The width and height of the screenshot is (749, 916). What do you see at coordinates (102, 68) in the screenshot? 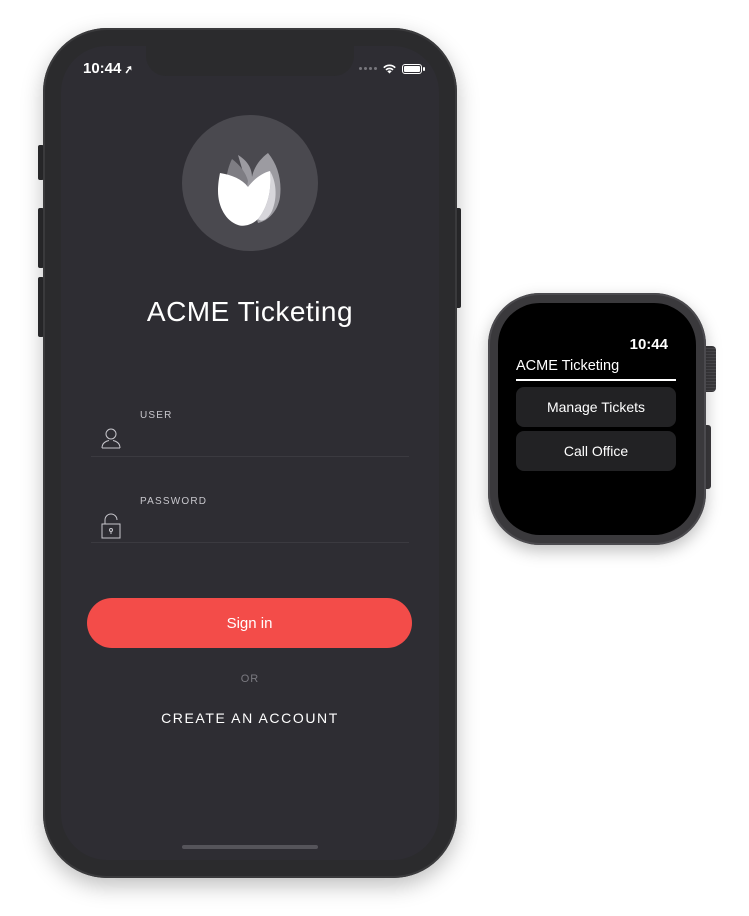
I see `status-time-text: 10:44` at bounding box center [102, 68].